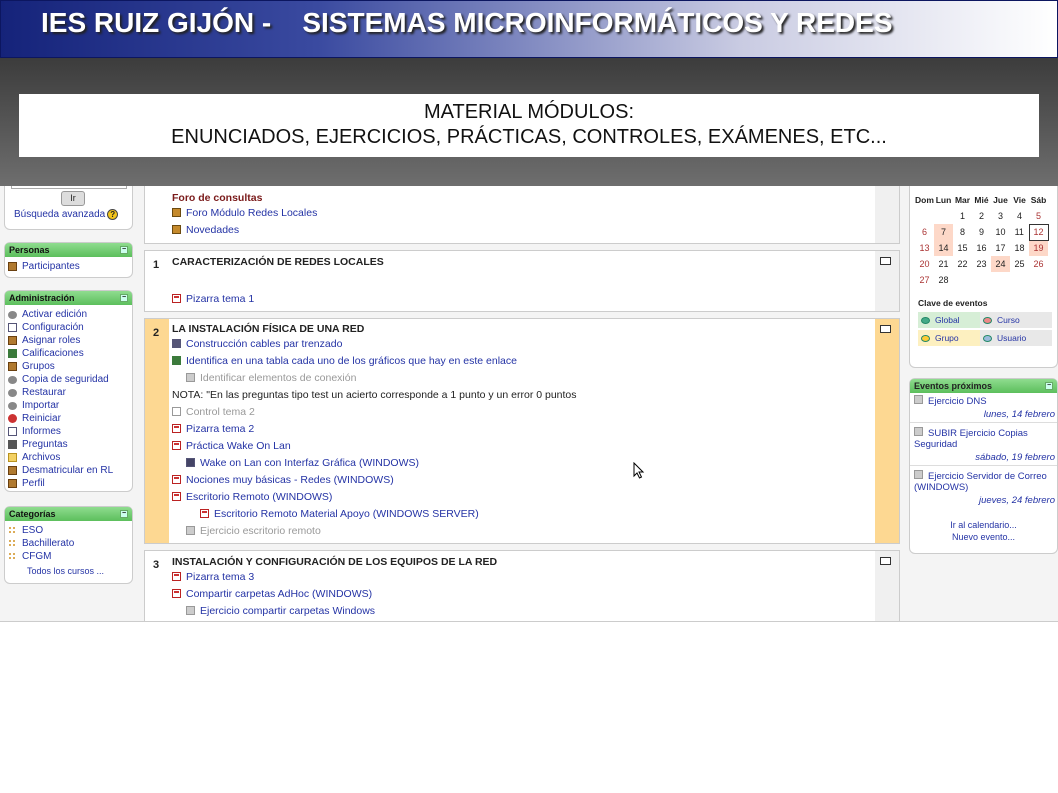  Describe the element at coordinates (962, 232) in the screenshot. I see `calendar-day: 8` at that location.